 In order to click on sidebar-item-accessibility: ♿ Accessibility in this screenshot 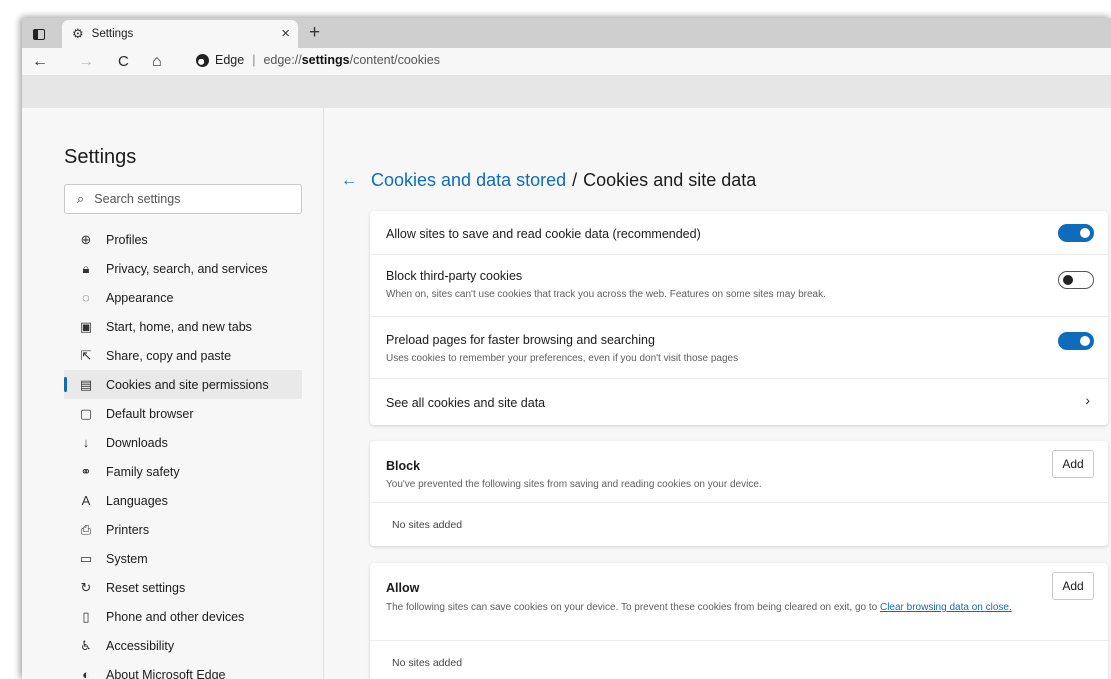, I will do `click(183, 645)`.